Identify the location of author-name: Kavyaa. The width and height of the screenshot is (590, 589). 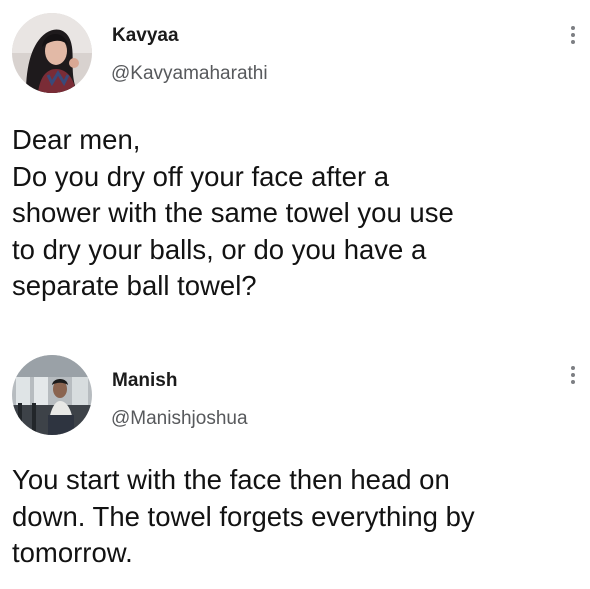
(145, 36).